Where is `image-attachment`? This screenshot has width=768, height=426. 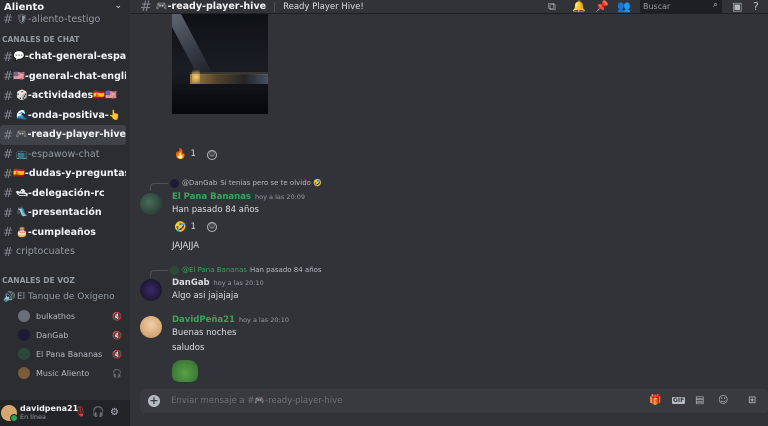
image-attachment is located at coordinates (220, 64).